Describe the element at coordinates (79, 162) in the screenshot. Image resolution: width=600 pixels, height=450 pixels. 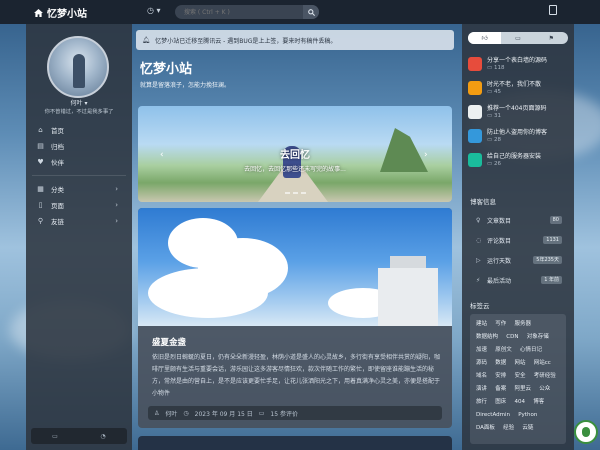
I see `sidebar-item-partners: ♥ 伙伴` at that location.